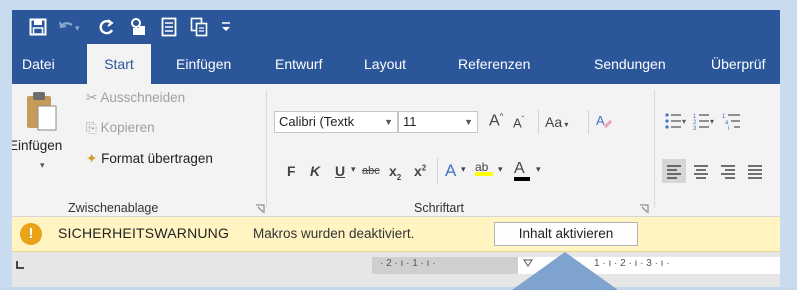  What do you see at coordinates (20, 264) in the screenshot?
I see `tab-selector-icon` at bounding box center [20, 264].